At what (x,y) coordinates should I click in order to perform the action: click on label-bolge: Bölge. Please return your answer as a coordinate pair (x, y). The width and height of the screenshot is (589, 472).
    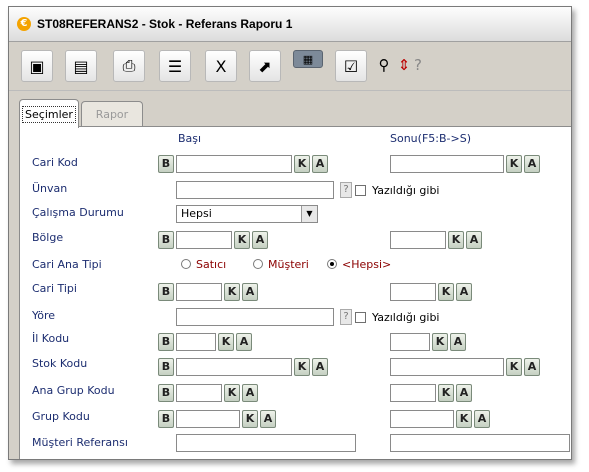
    Looking at the image, I should click on (48, 237).